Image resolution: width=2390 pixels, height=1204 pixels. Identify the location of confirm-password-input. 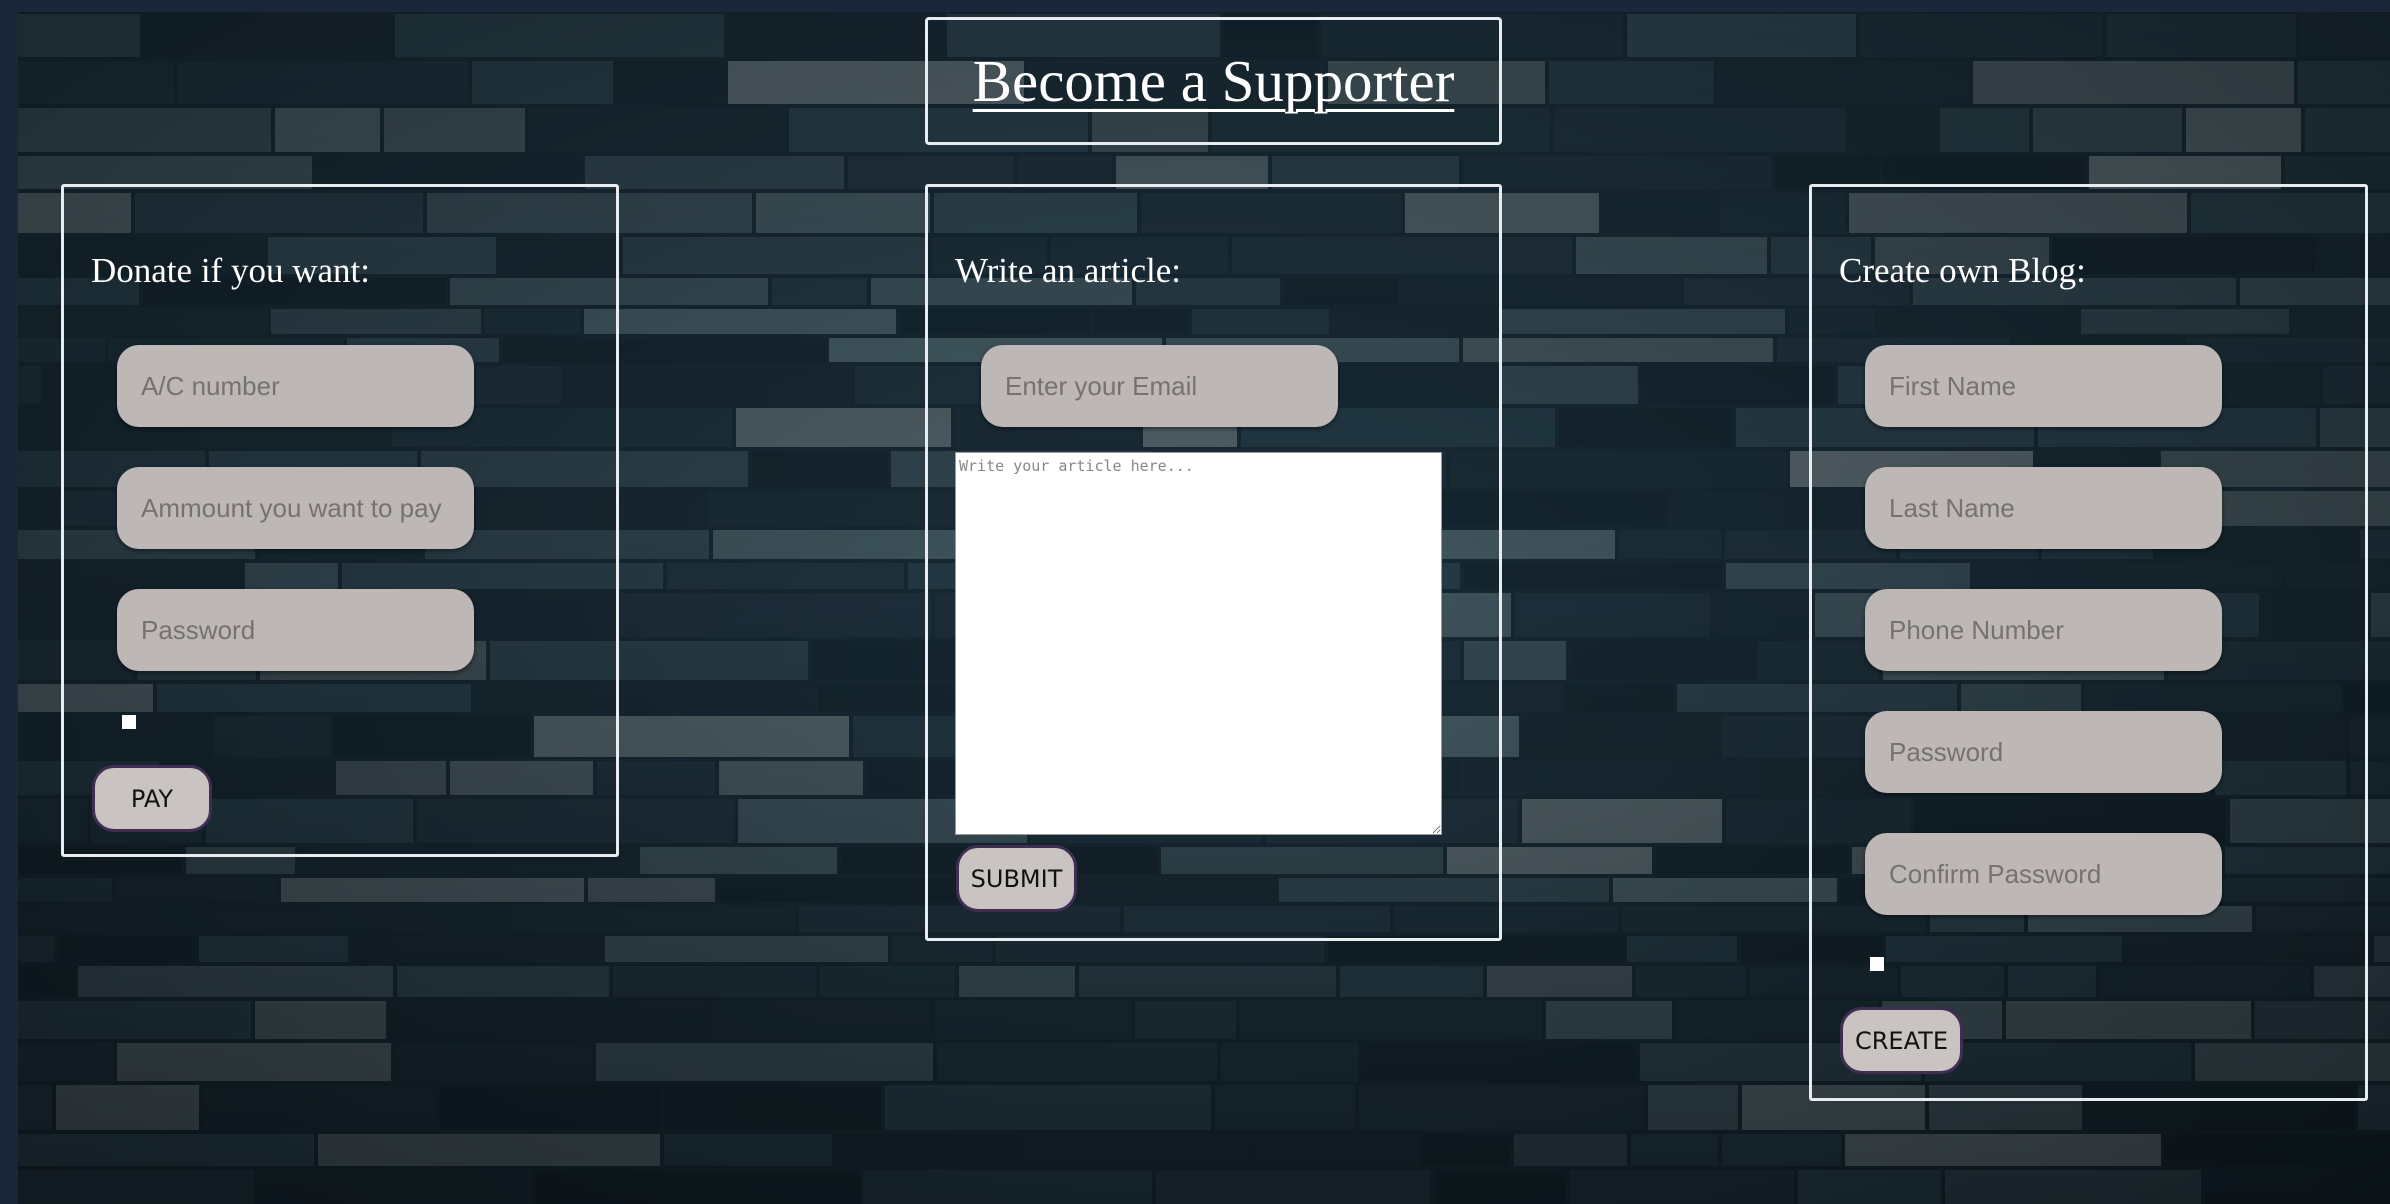
(2043, 874).